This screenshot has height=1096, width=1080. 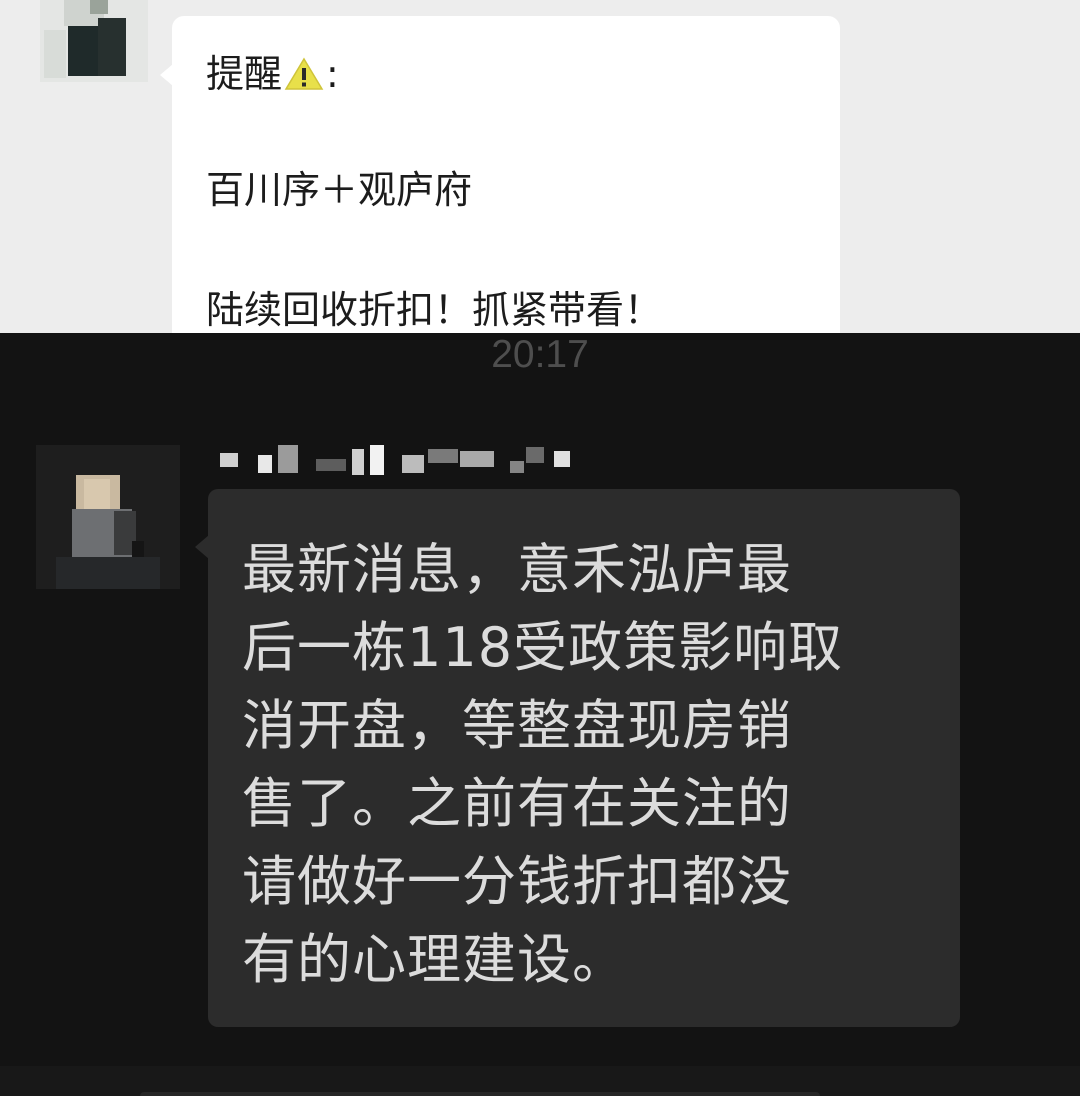 What do you see at coordinates (517, 725) in the screenshot?
I see `message-line-3: 消开盘，等整盘现房销` at bounding box center [517, 725].